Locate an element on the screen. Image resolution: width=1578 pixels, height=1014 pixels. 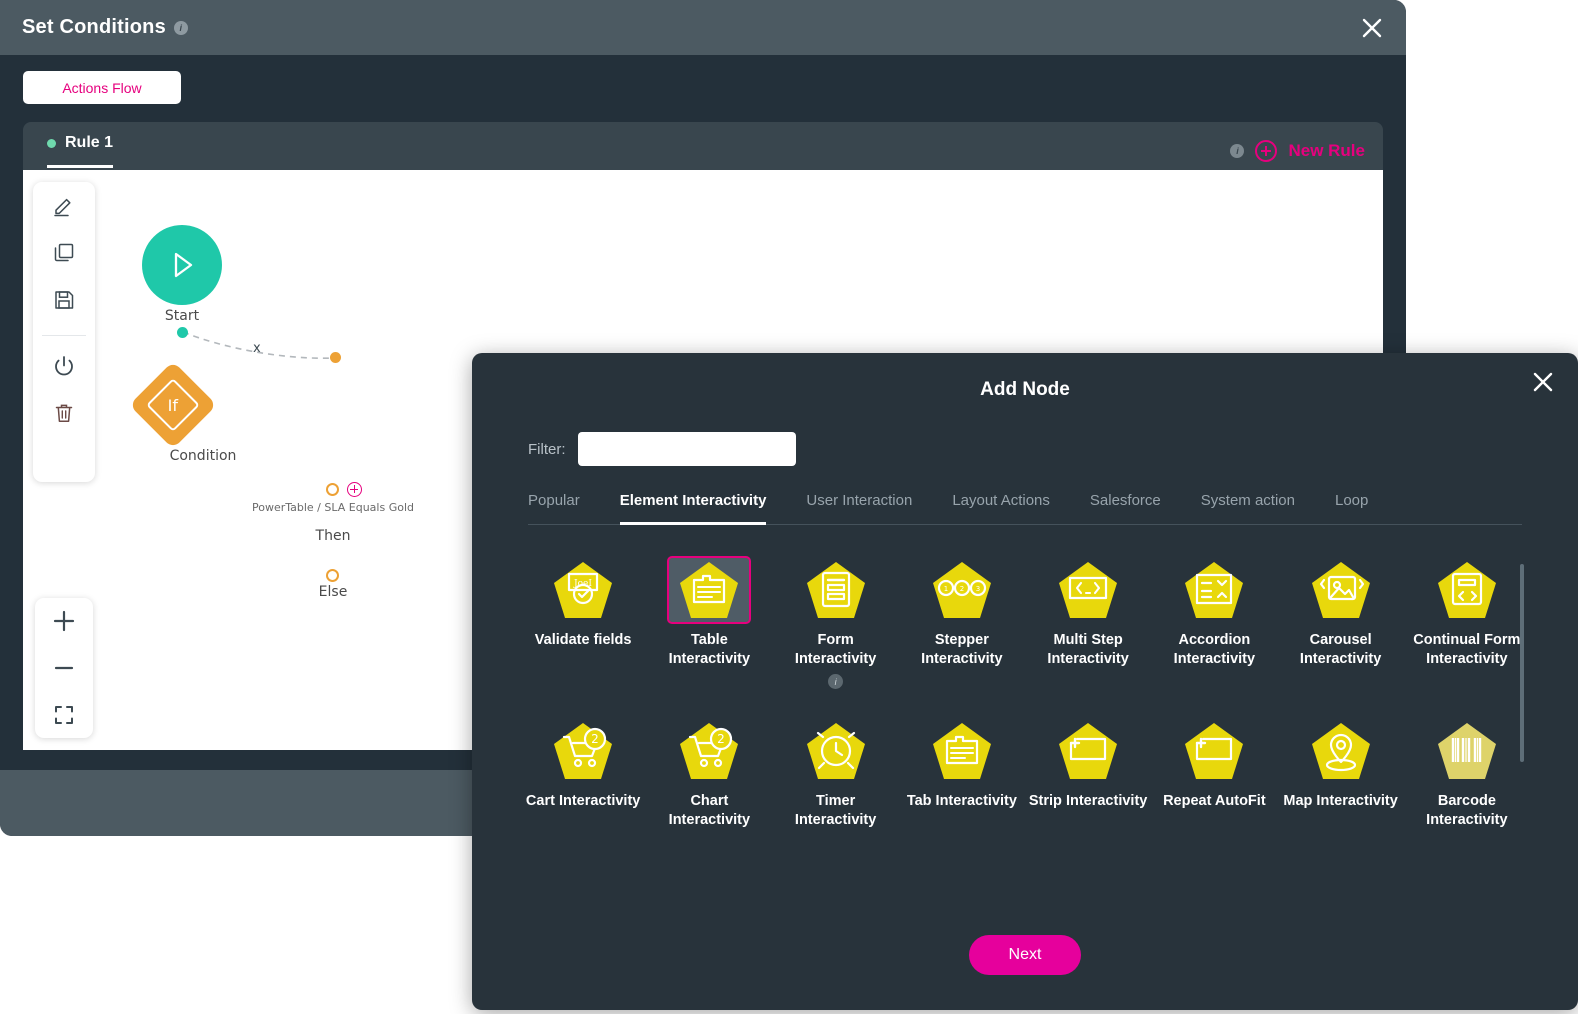
node-option-info-icon: i is located at coordinates (836, 681).